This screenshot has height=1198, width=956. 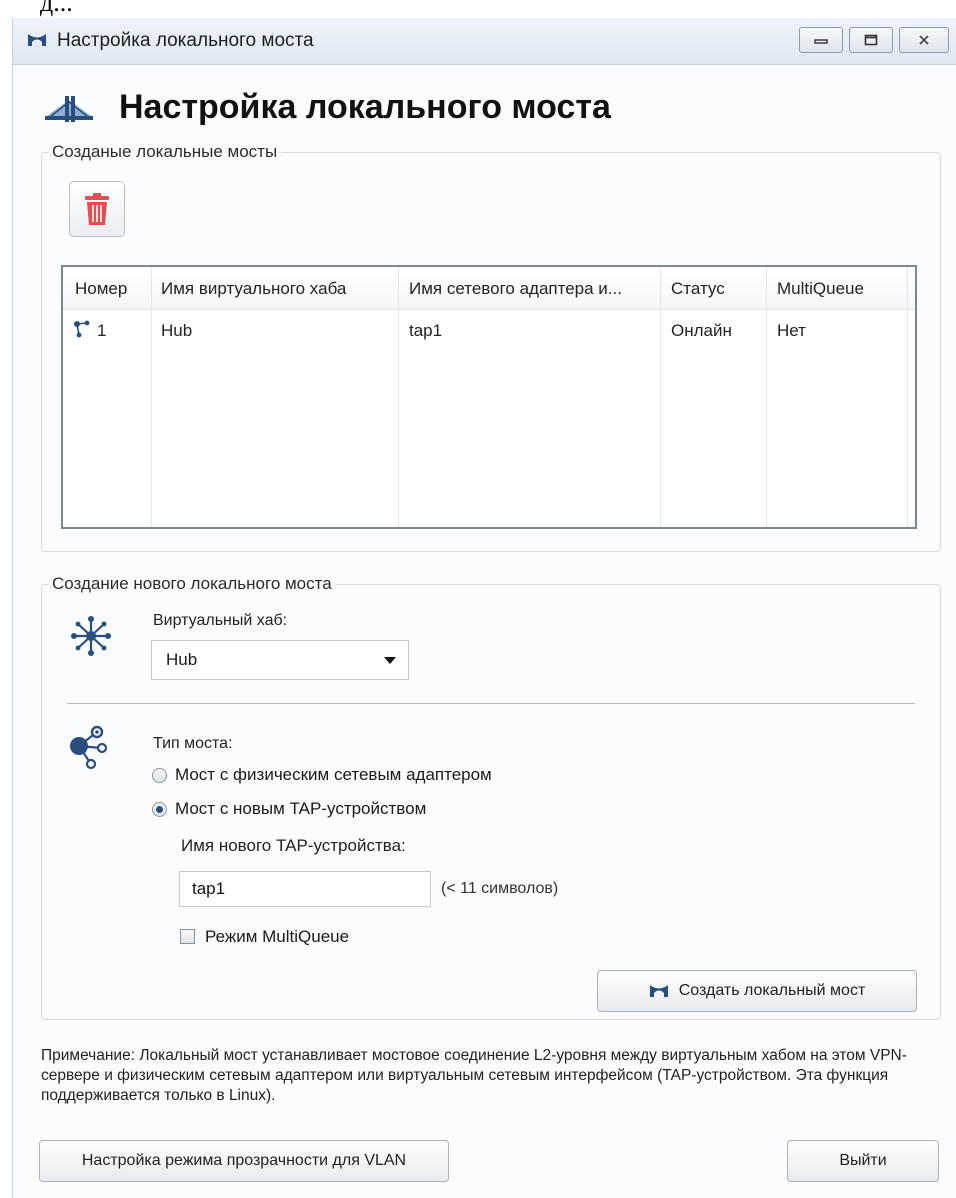 What do you see at coordinates (159, 809) in the screenshot?
I see `radio-tap-device` at bounding box center [159, 809].